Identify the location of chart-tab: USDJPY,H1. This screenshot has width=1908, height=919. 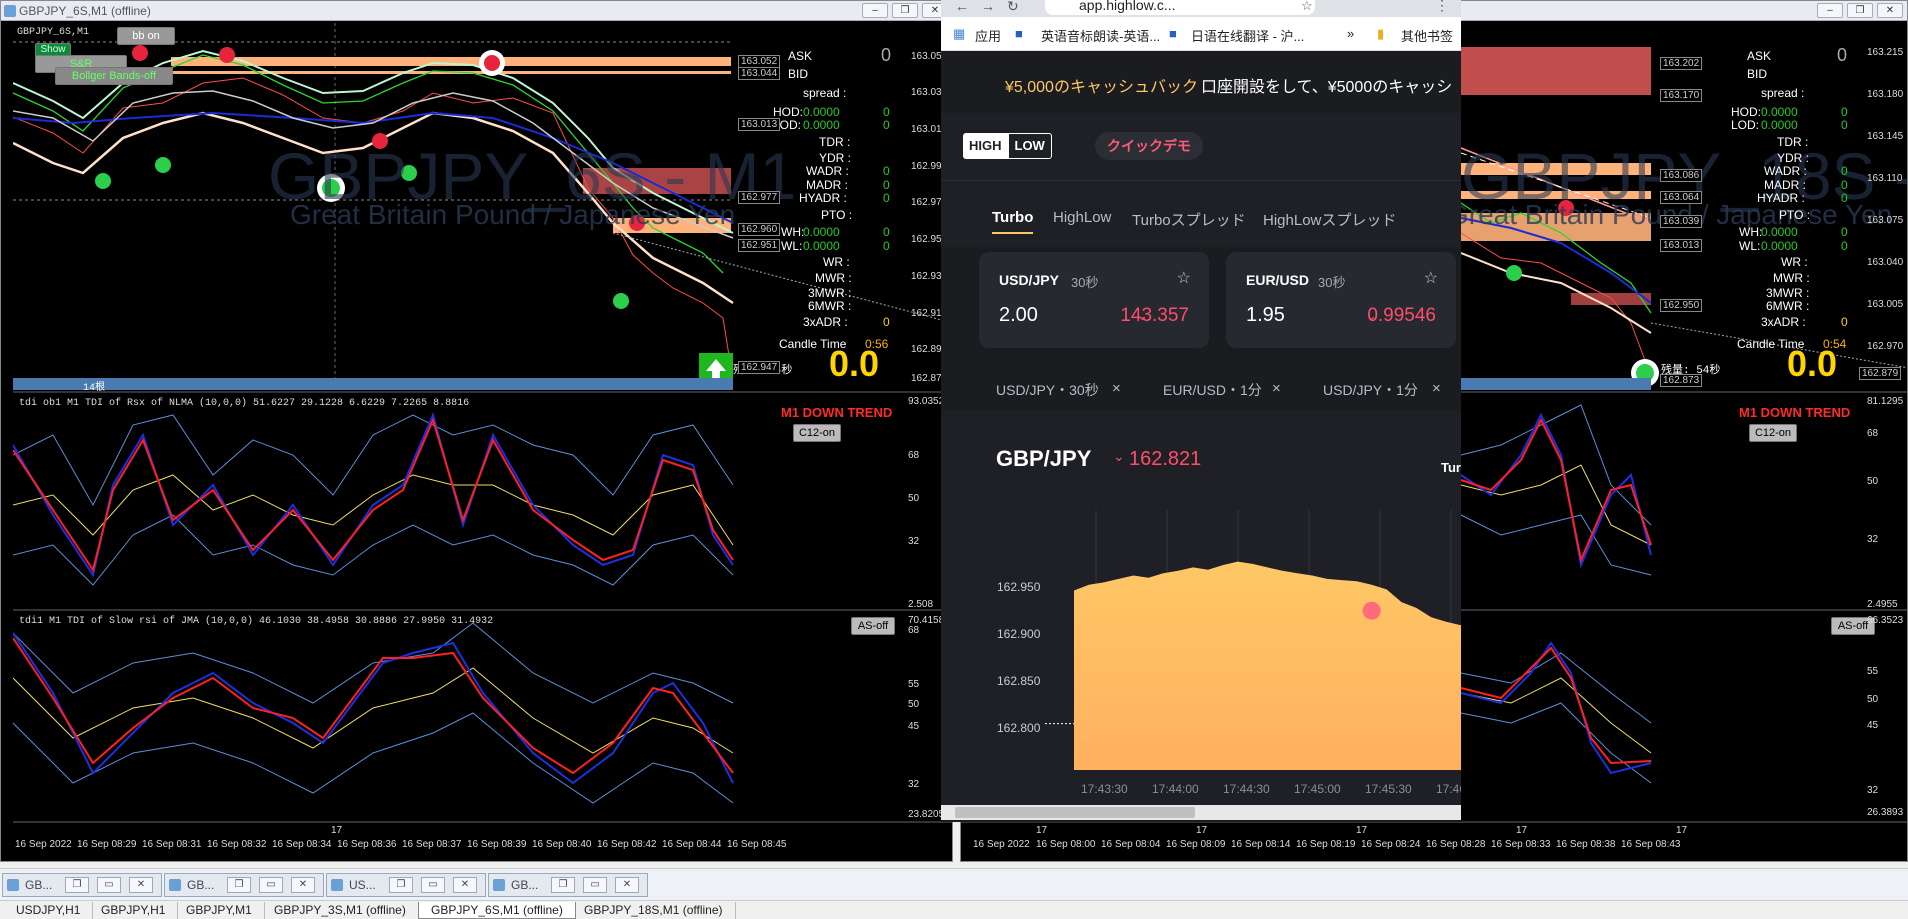
(49, 910).